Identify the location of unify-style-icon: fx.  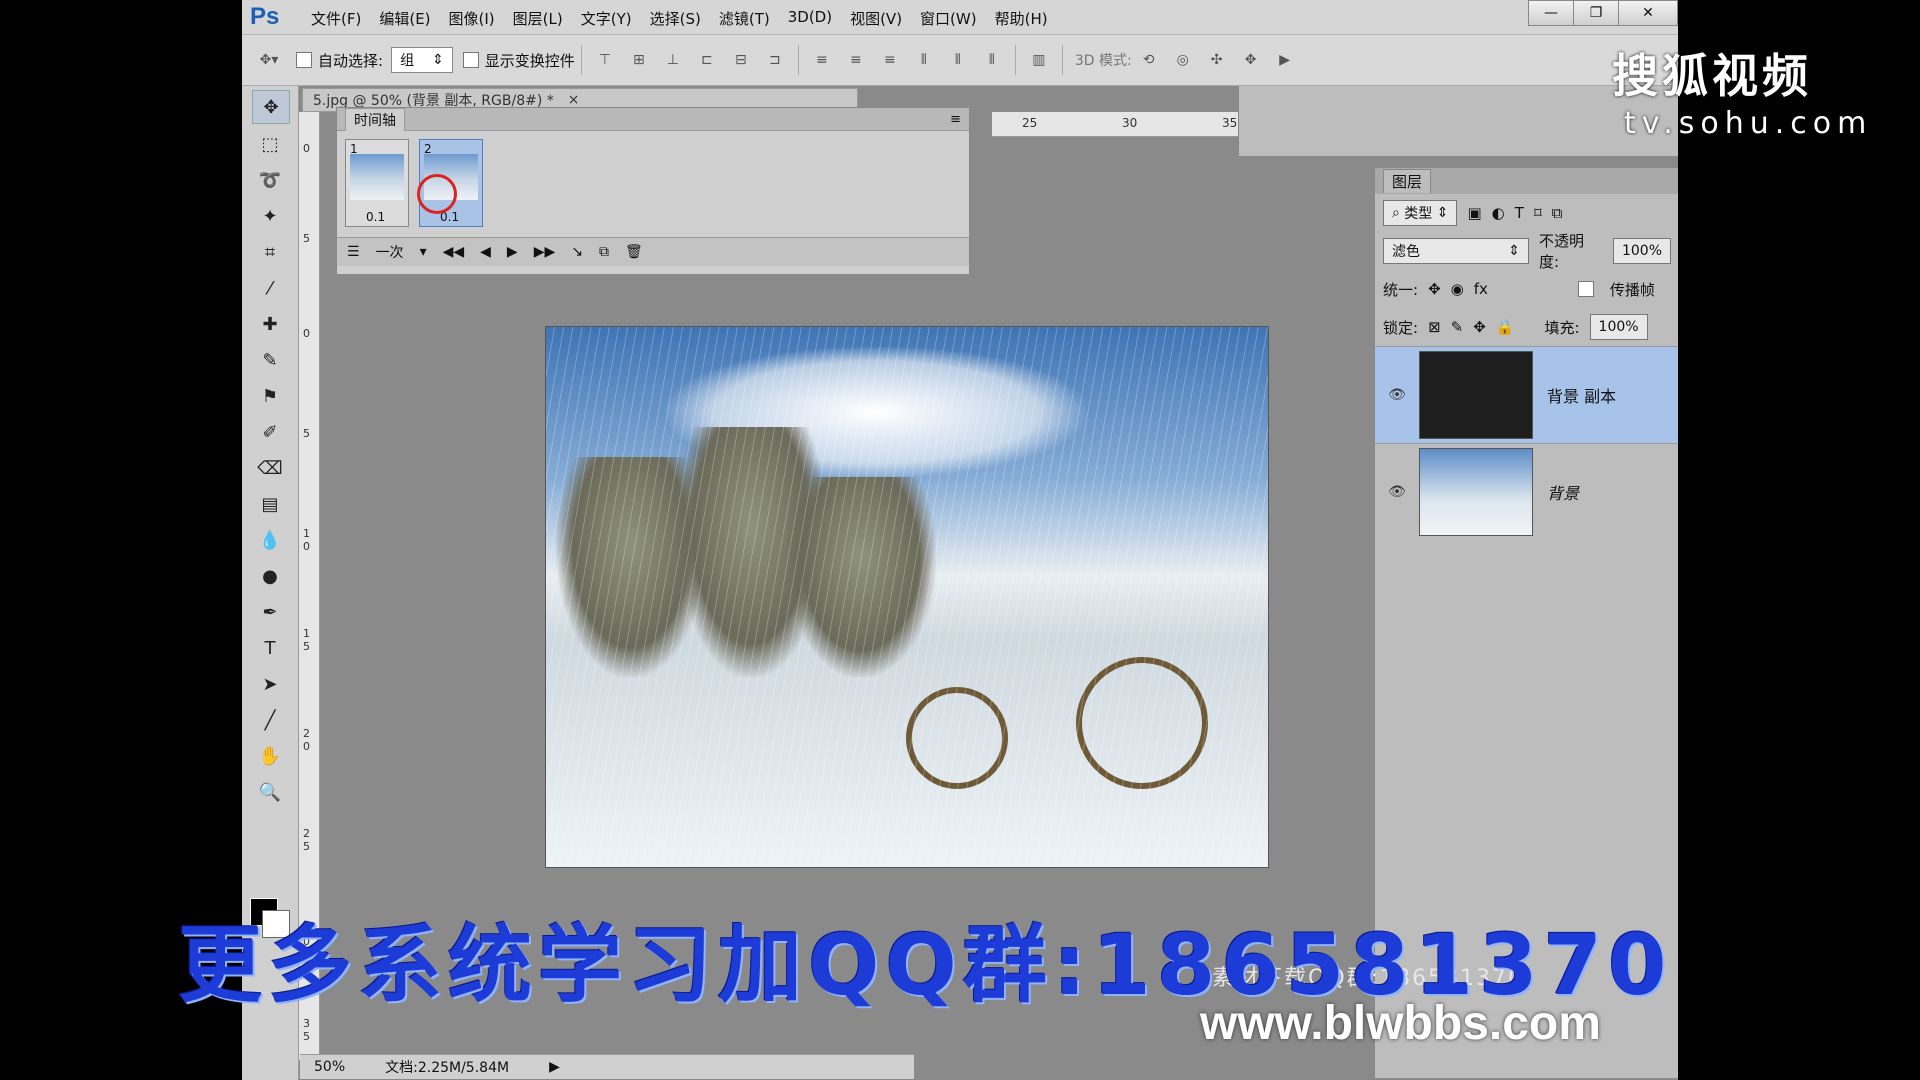
(1481, 289).